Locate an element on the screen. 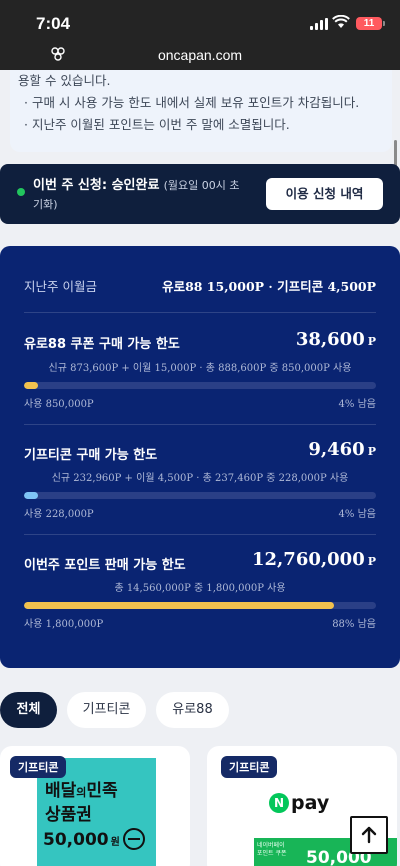 Image resolution: width=400 pixels, height=866 pixels. gifticon-limit-amount: 9,460 P is located at coordinates (342, 449).